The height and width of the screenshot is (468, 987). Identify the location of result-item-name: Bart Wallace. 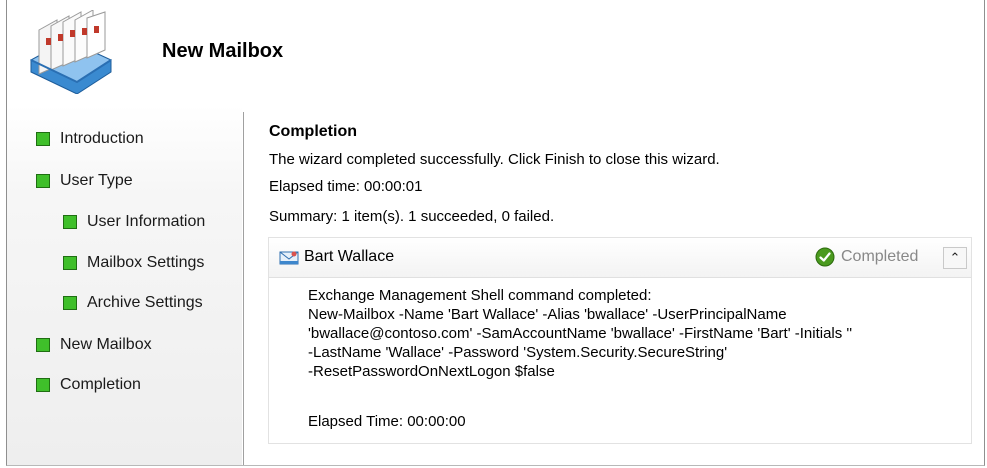
(349, 256).